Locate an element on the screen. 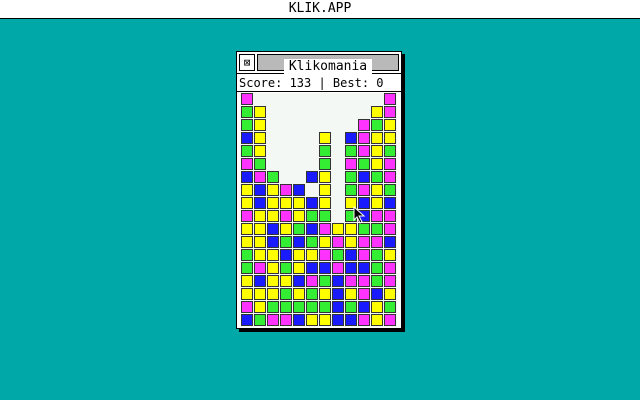 This screenshot has width=640, height=400. game-board is located at coordinates (319, 210).